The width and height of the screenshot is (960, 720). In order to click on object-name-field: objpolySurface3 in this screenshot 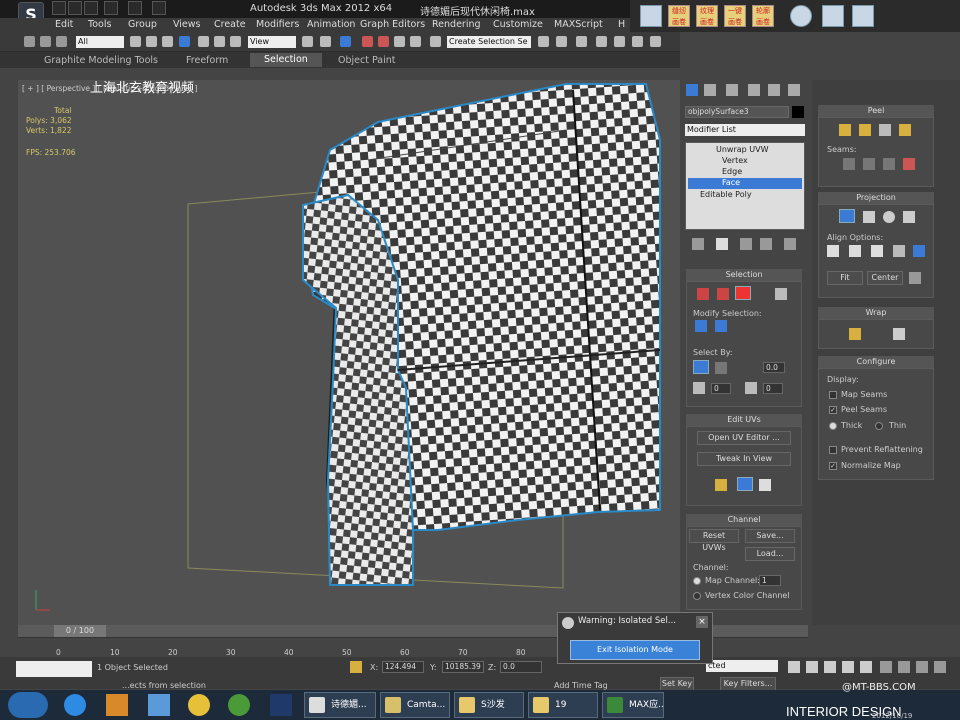, I will do `click(737, 112)`.